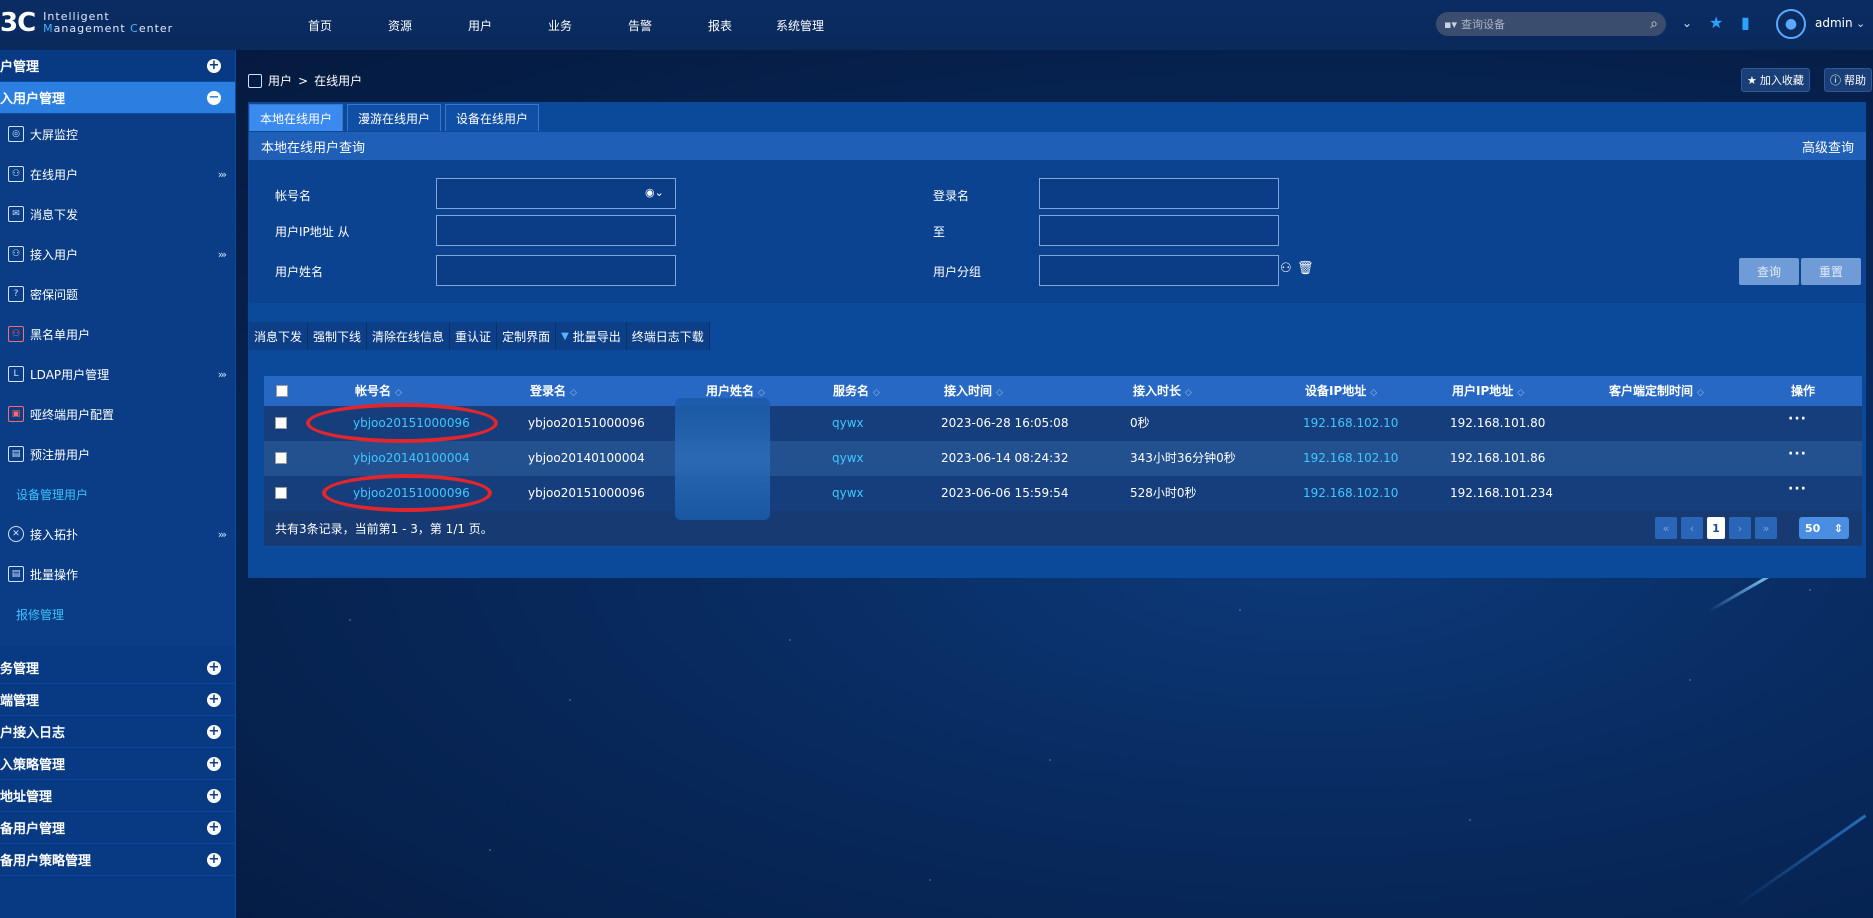 The width and height of the screenshot is (1873, 918). What do you see at coordinates (1159, 270) in the screenshot?
I see `group-input` at bounding box center [1159, 270].